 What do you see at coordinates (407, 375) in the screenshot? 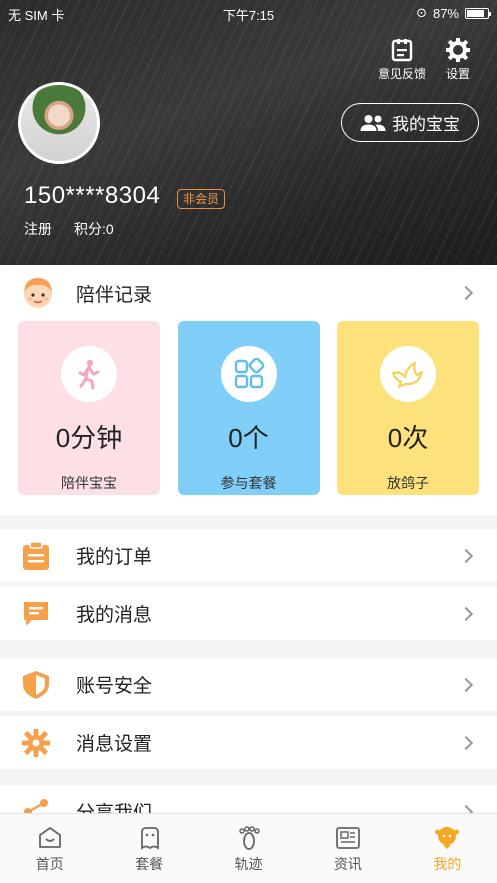
I see `dove-icon` at bounding box center [407, 375].